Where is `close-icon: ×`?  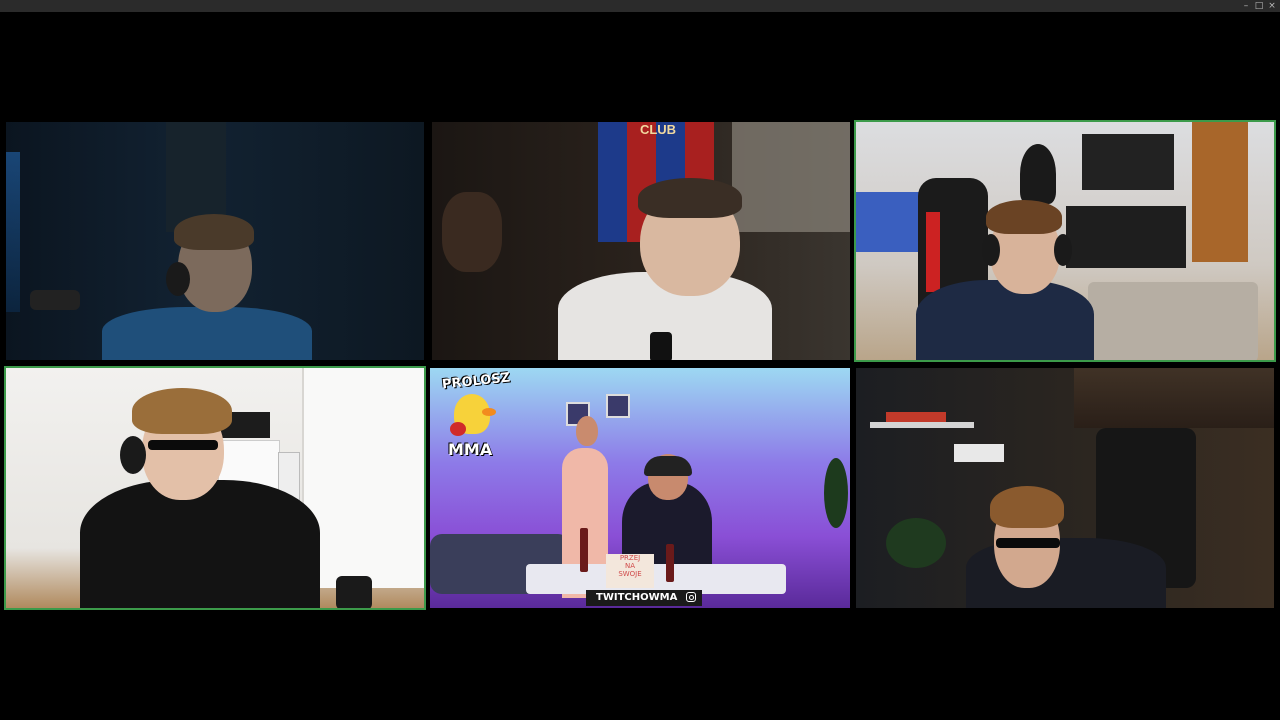 close-icon: × is located at coordinates (1272, 6).